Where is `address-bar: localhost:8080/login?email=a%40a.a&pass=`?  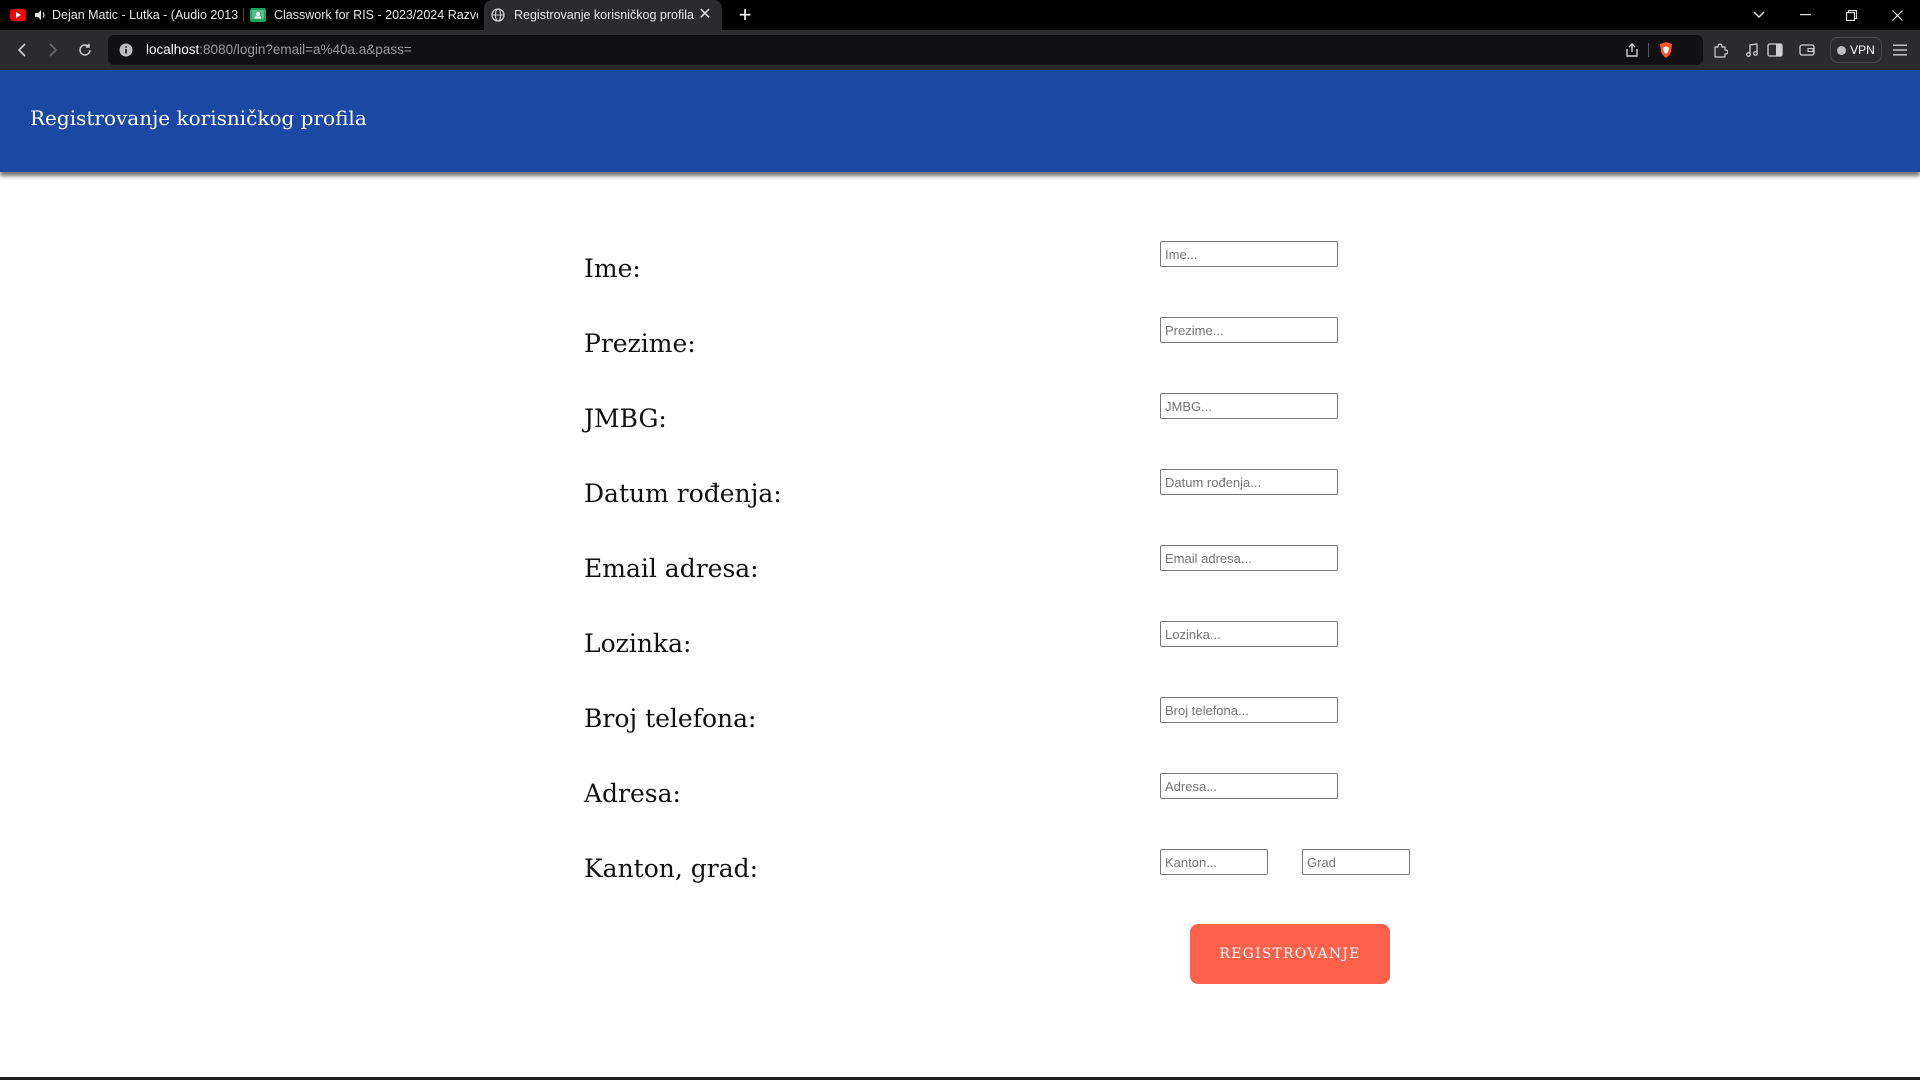 address-bar: localhost:8080/login?email=a%40a.a&pass= is located at coordinates (905, 50).